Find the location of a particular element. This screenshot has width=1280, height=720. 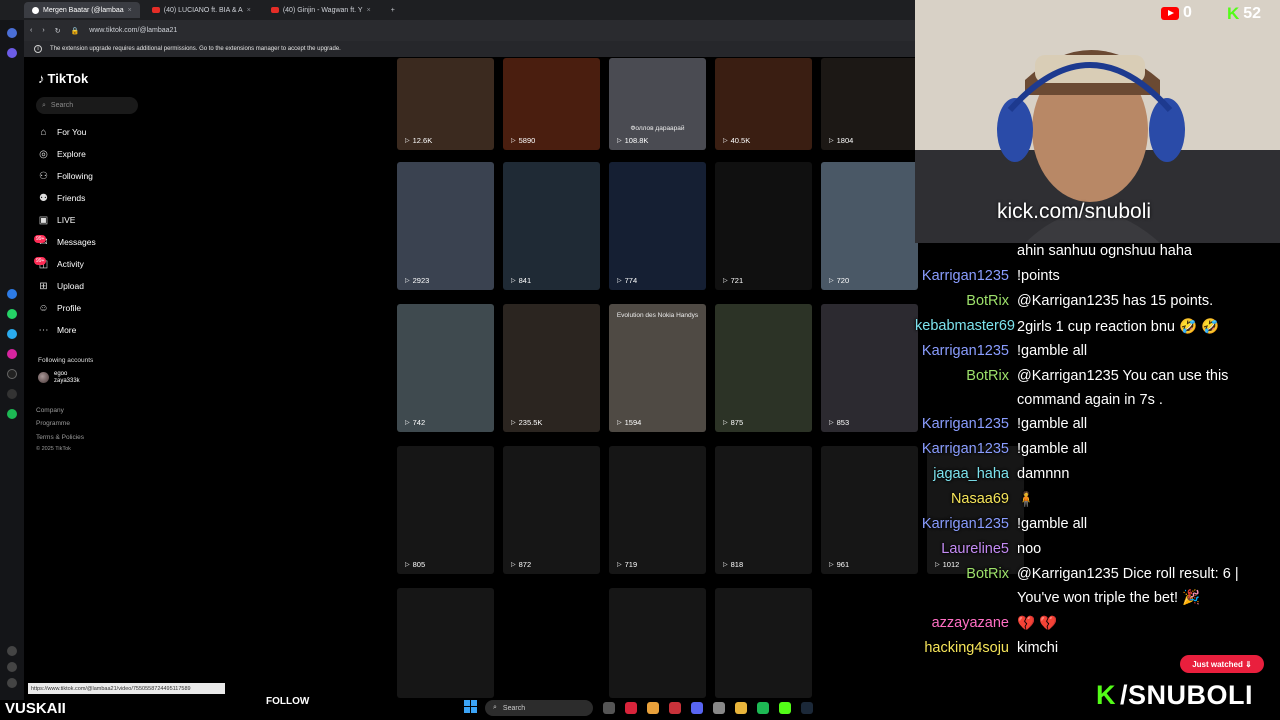

nav-messages: ✉99+ Messages is located at coordinates (65, 242).